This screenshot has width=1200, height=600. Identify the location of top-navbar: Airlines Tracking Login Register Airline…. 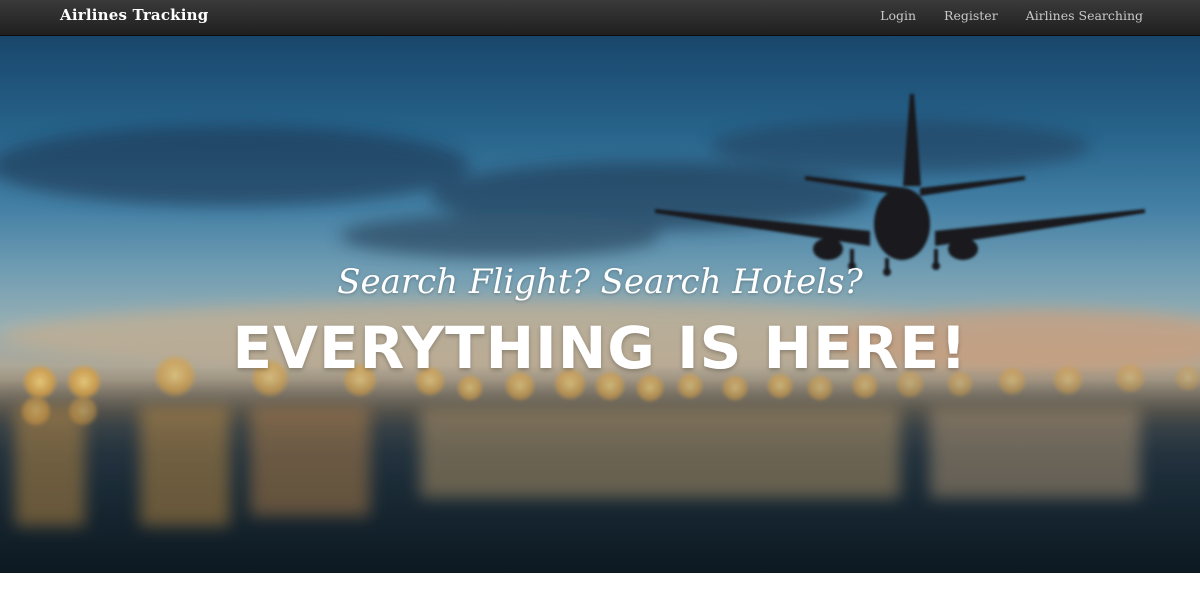
(600, 18).